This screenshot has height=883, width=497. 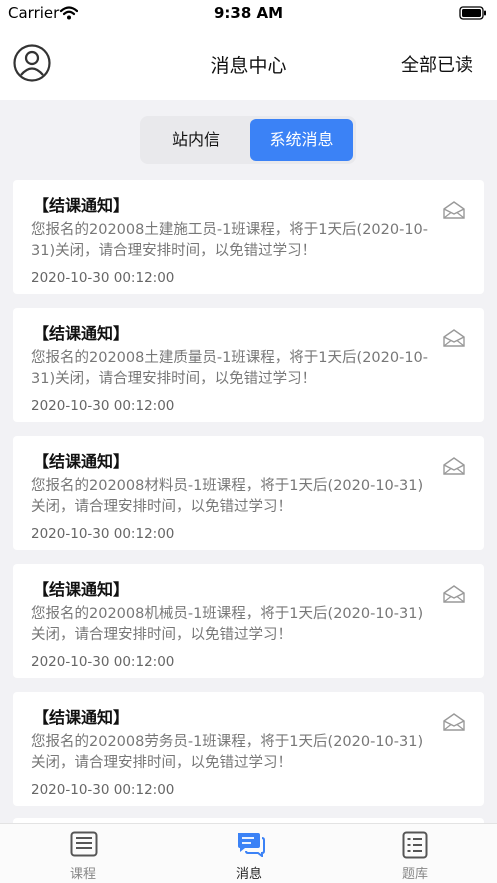 I want to click on tab-message-label: 消息, so click(x=248, y=874).